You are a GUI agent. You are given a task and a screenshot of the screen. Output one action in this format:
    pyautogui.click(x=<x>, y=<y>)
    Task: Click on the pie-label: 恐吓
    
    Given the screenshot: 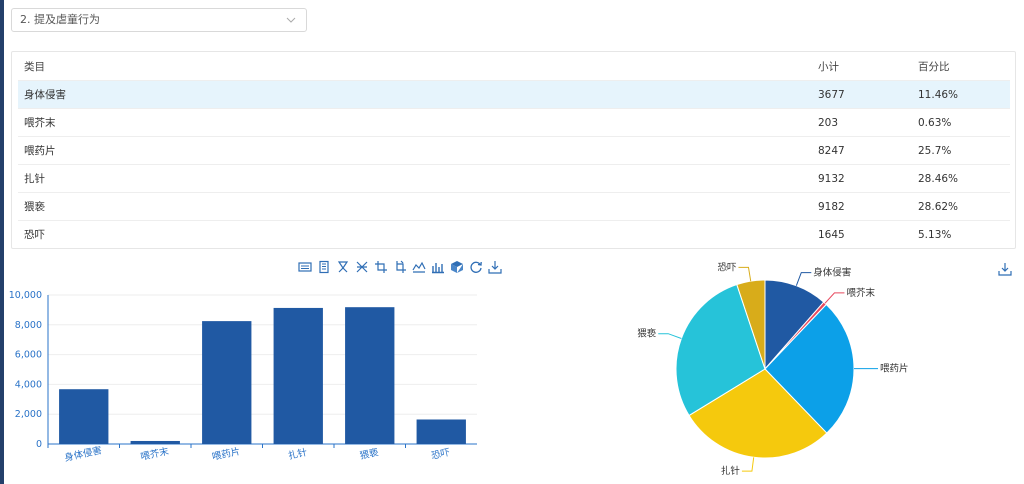 What is the action you would take?
    pyautogui.click(x=727, y=267)
    